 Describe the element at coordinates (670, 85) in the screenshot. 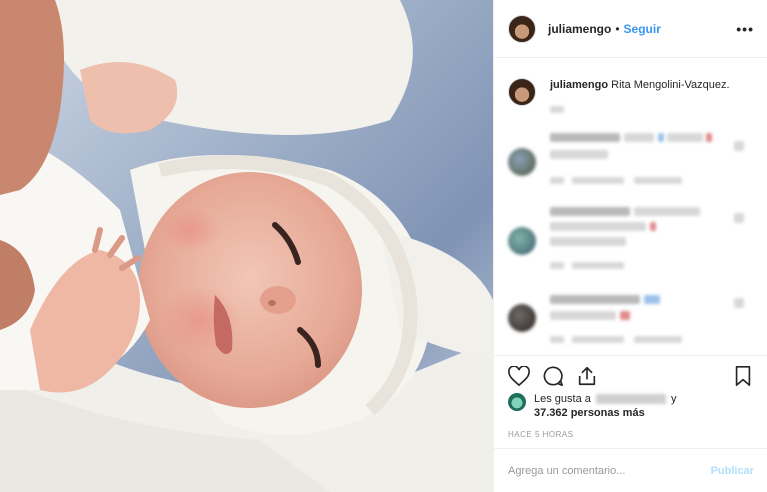

I see `caption-text: Rita Mengolini-Vazquez.` at that location.